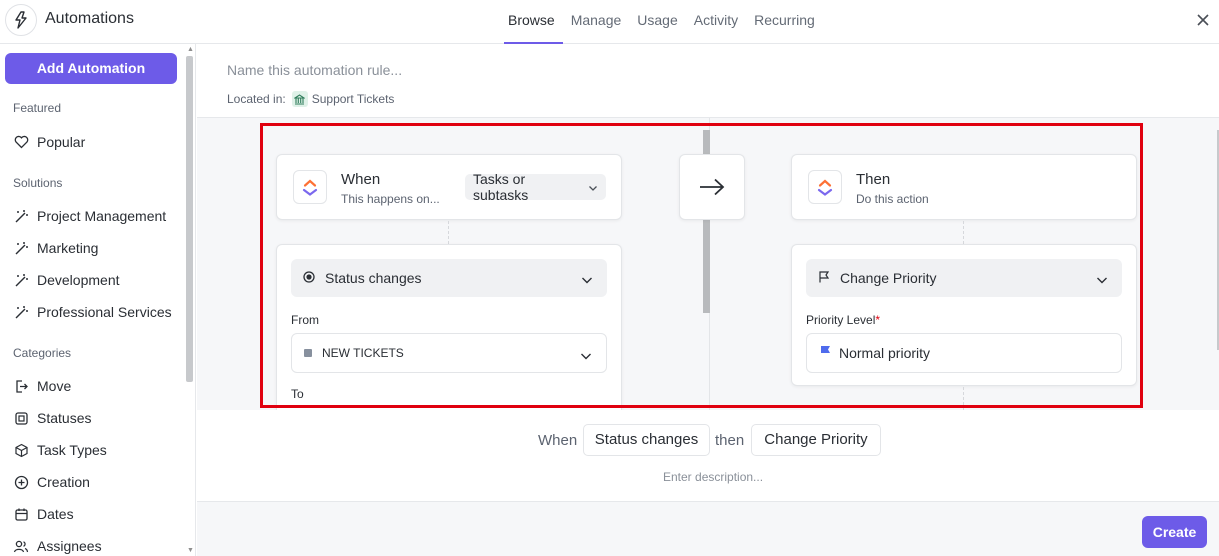 The width and height of the screenshot is (1219, 556). Describe the element at coordinates (646, 440) in the screenshot. I see `summary-trigger-chip: Status changes` at that location.